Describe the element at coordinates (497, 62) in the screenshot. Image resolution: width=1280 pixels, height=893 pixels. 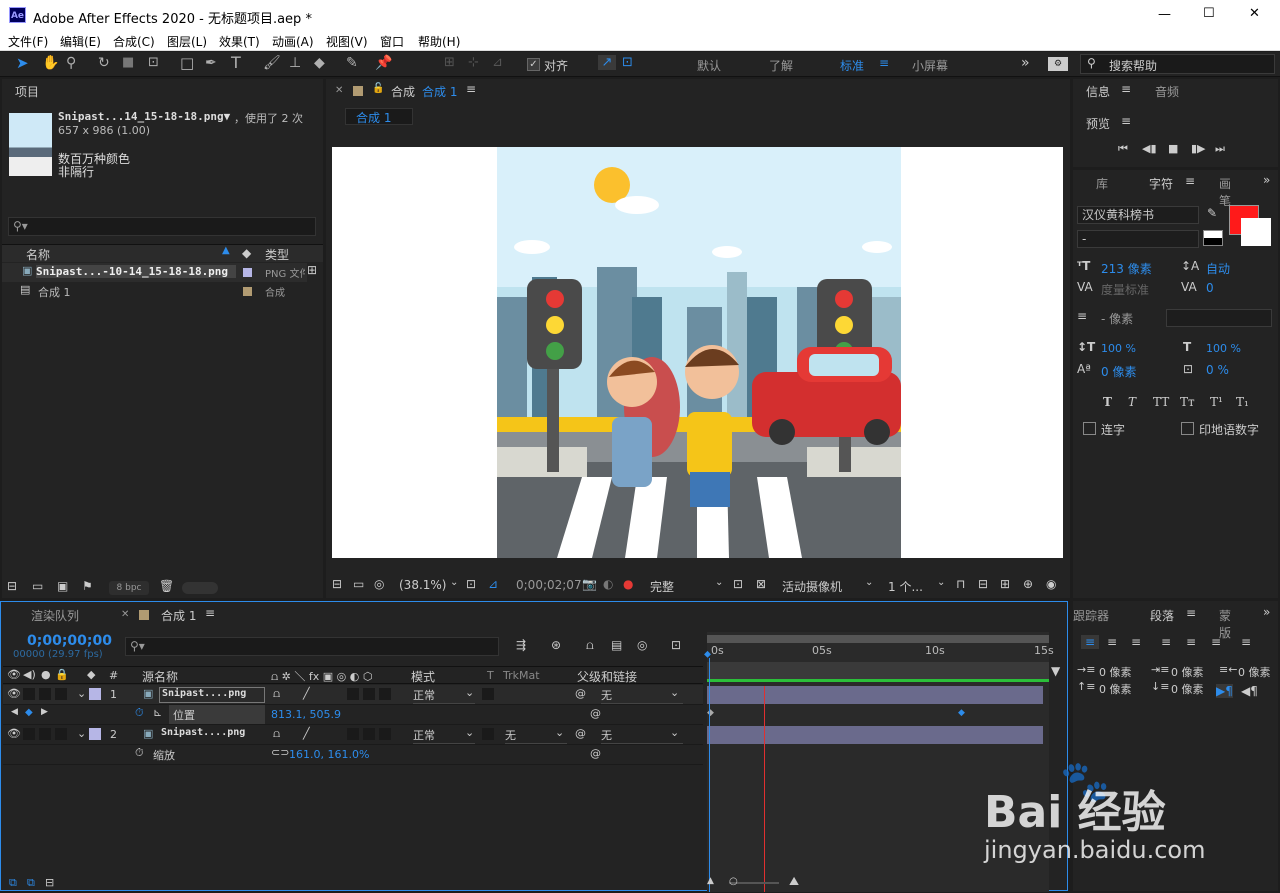
I see `view-axis-tool-icon: ⊿` at that location.